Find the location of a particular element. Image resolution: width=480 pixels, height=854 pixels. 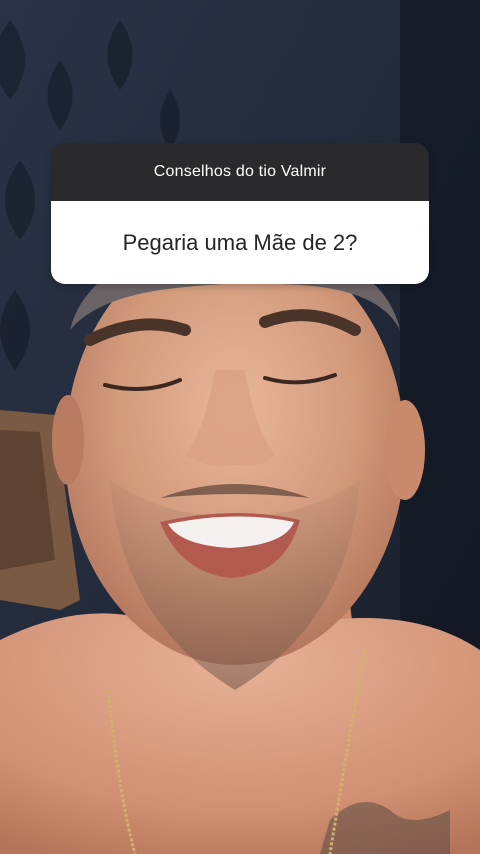

question-text: Pegaria uma Mãe de 2? is located at coordinates (240, 242).